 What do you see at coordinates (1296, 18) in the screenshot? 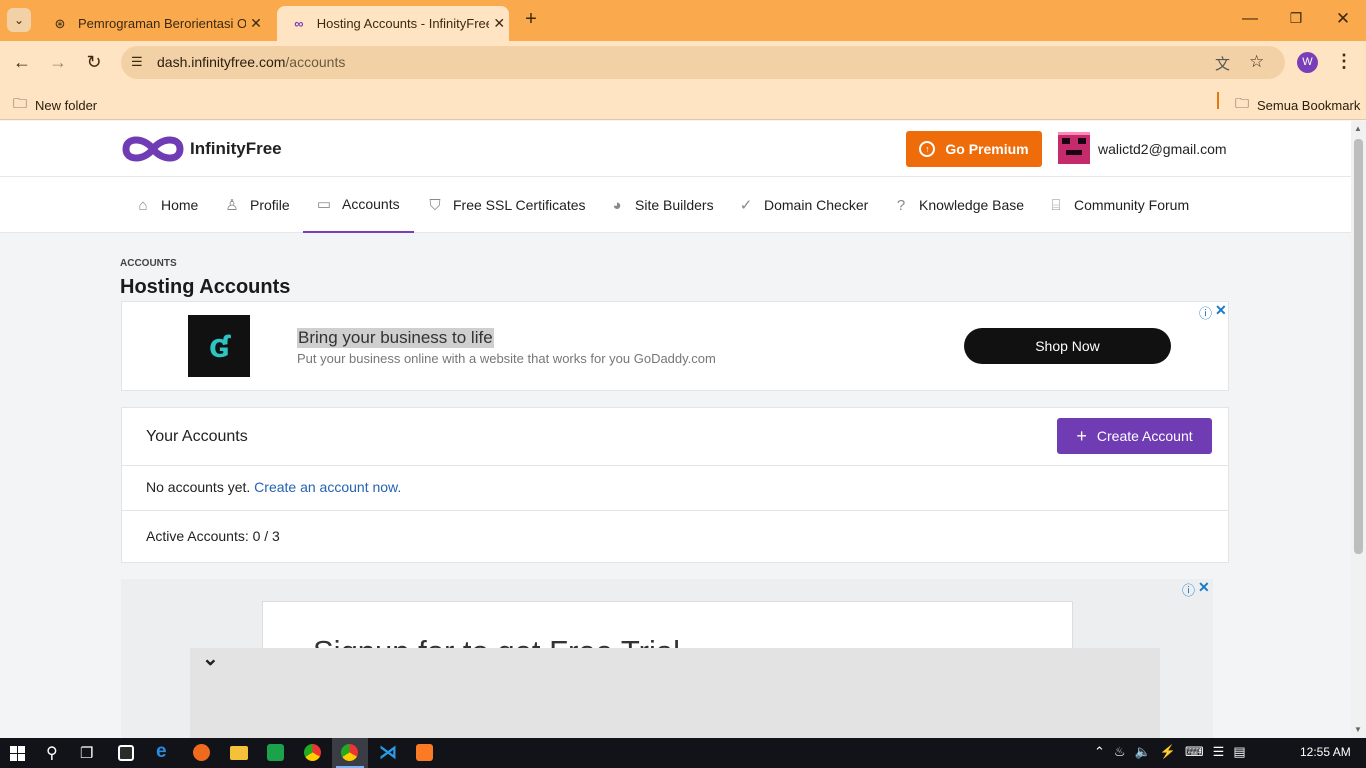
I see `restore-icon: ❐` at bounding box center [1296, 18].